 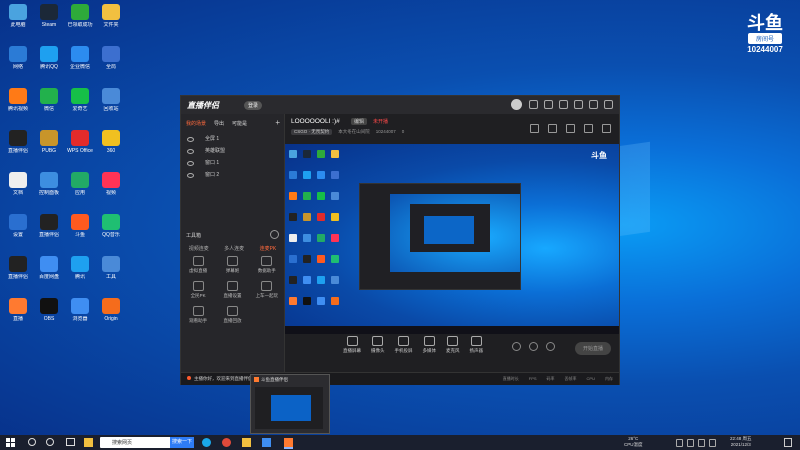 What do you see at coordinates (111, 187) in the screenshot?
I see `desktop-icon: 视频` at bounding box center [111, 187].